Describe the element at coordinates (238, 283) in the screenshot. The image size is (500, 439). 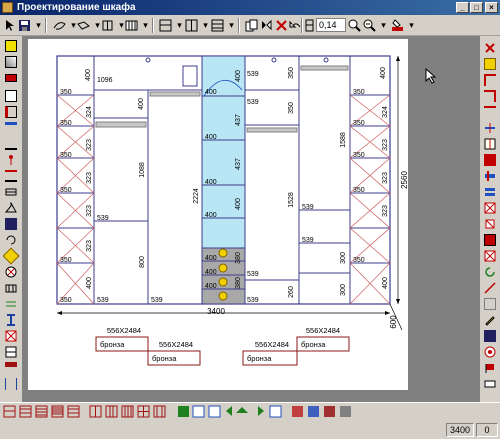
I see `dimension-label: 380` at that location.